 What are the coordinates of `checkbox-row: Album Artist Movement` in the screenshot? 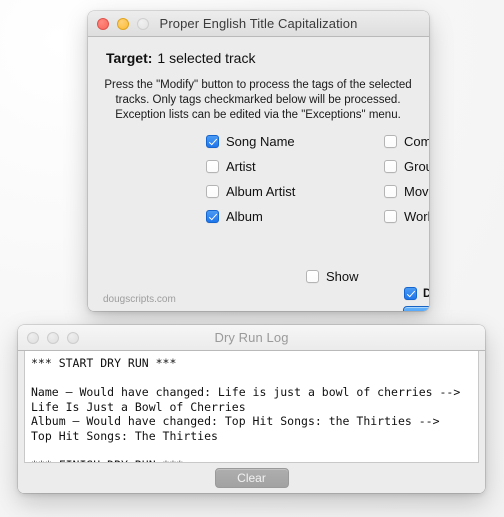 It's located at (258, 196).